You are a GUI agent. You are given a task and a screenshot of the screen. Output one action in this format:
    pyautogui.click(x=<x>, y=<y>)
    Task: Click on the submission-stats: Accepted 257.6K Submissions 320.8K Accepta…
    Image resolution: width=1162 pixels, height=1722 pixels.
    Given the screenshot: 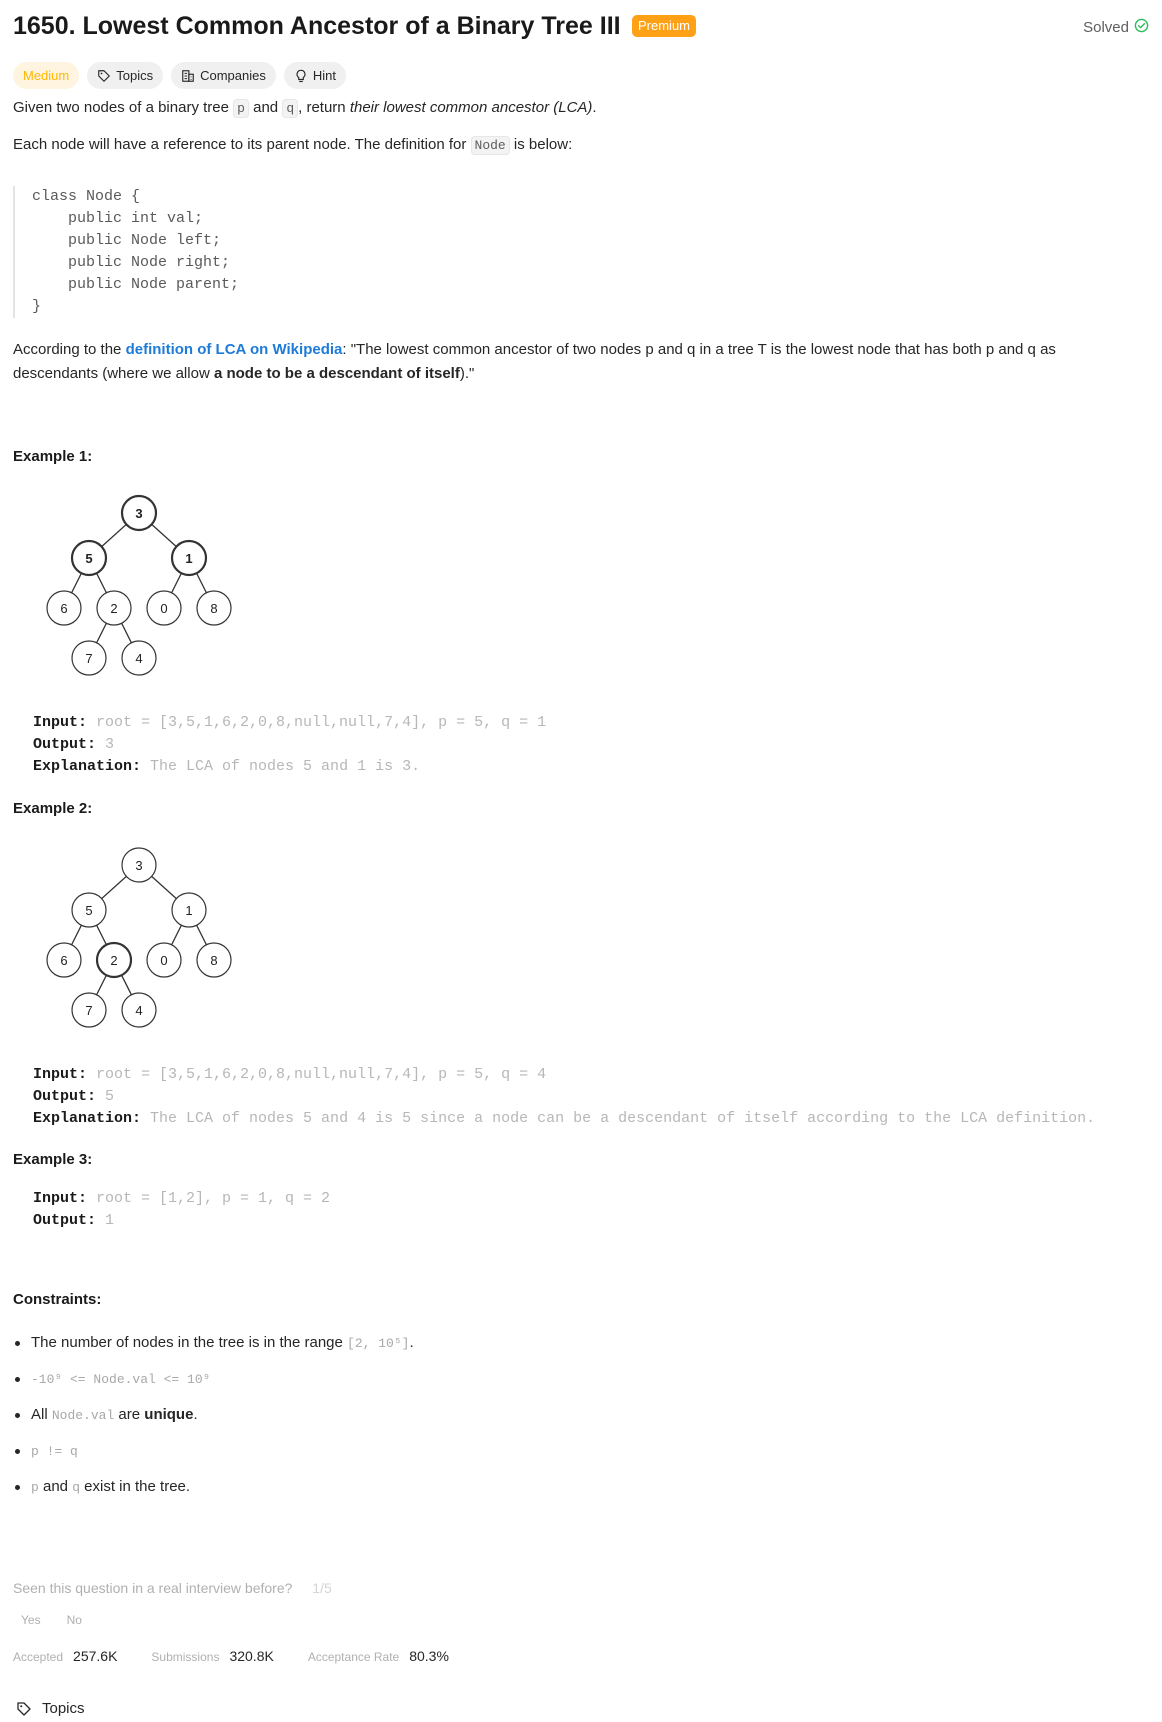 What is the action you would take?
    pyautogui.click(x=231, y=1656)
    